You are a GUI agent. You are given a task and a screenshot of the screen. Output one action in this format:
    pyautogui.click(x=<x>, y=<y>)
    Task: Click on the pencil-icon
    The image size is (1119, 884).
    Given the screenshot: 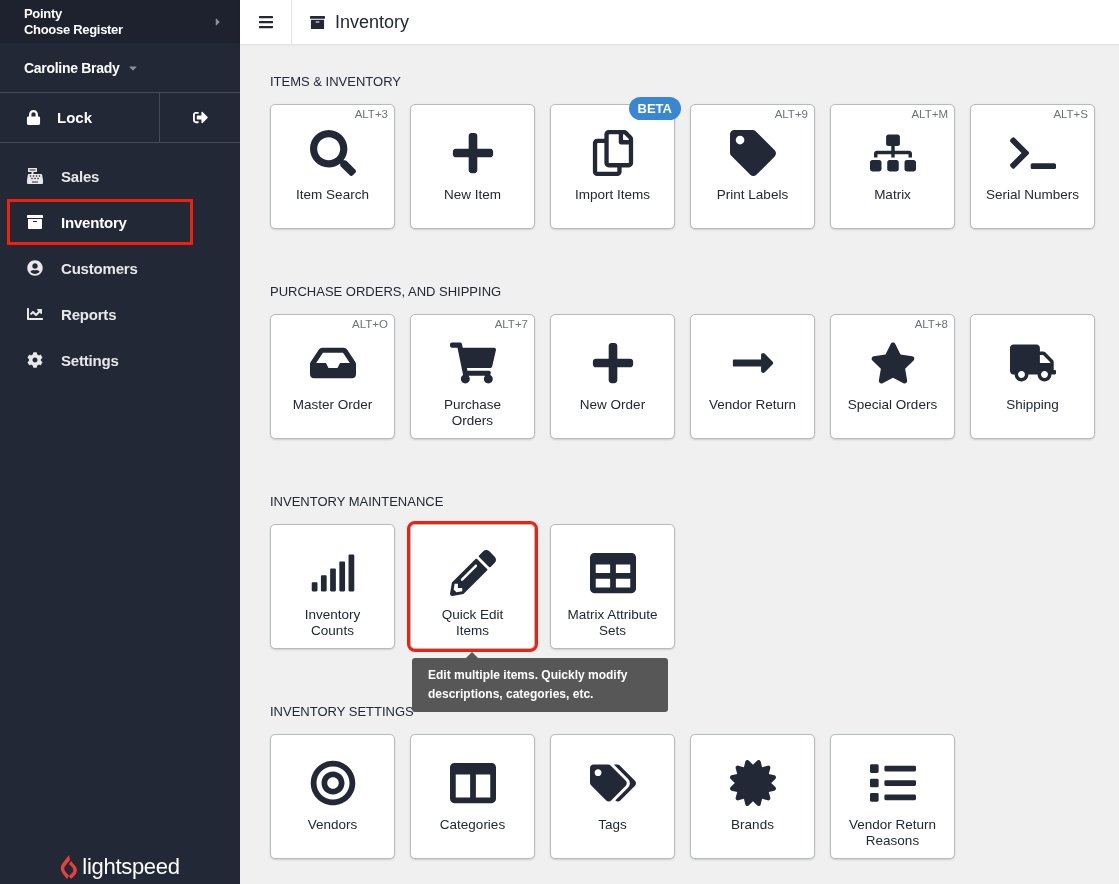 What is the action you would take?
    pyautogui.click(x=472, y=573)
    